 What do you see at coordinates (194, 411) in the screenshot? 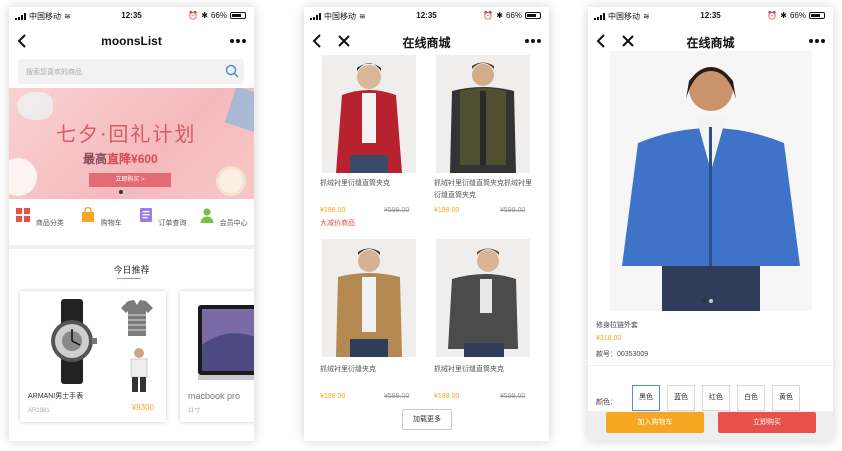
I see `card-product-code: 11寸` at bounding box center [194, 411].